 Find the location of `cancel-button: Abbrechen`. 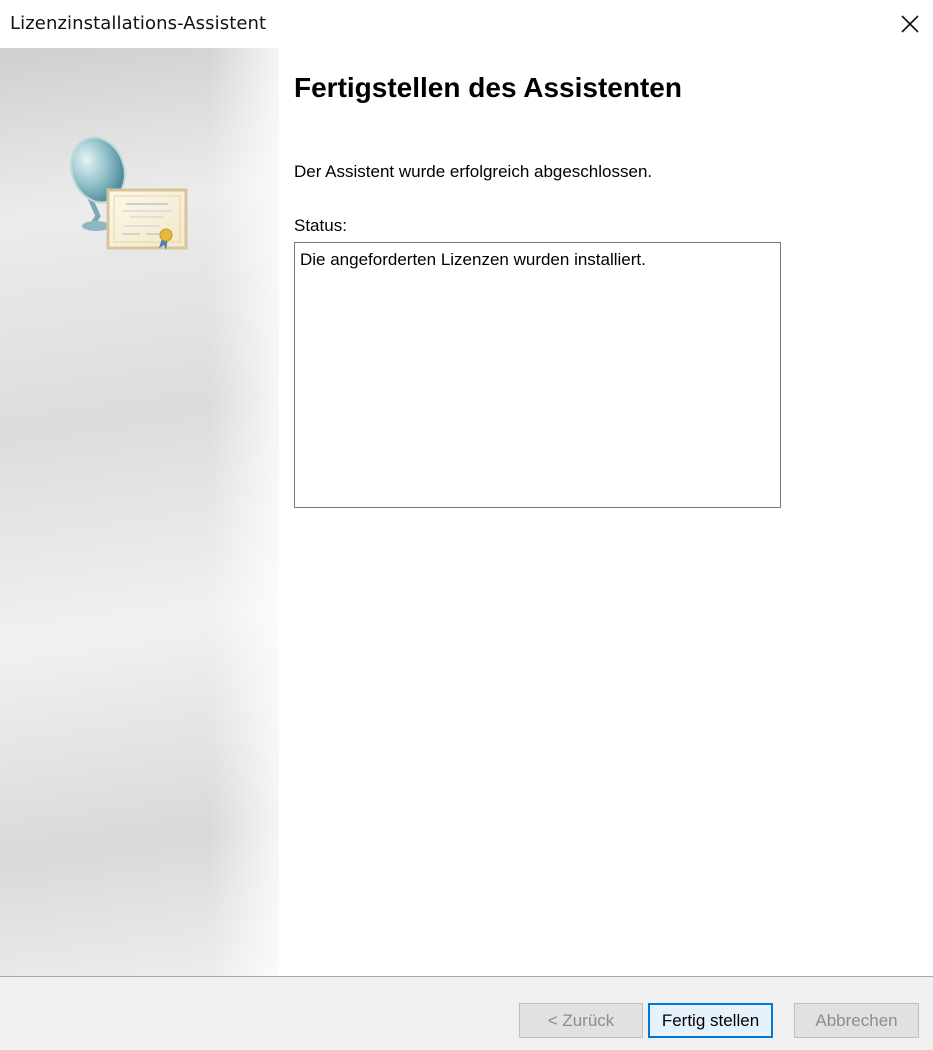

cancel-button: Abbrechen is located at coordinates (856, 1020).